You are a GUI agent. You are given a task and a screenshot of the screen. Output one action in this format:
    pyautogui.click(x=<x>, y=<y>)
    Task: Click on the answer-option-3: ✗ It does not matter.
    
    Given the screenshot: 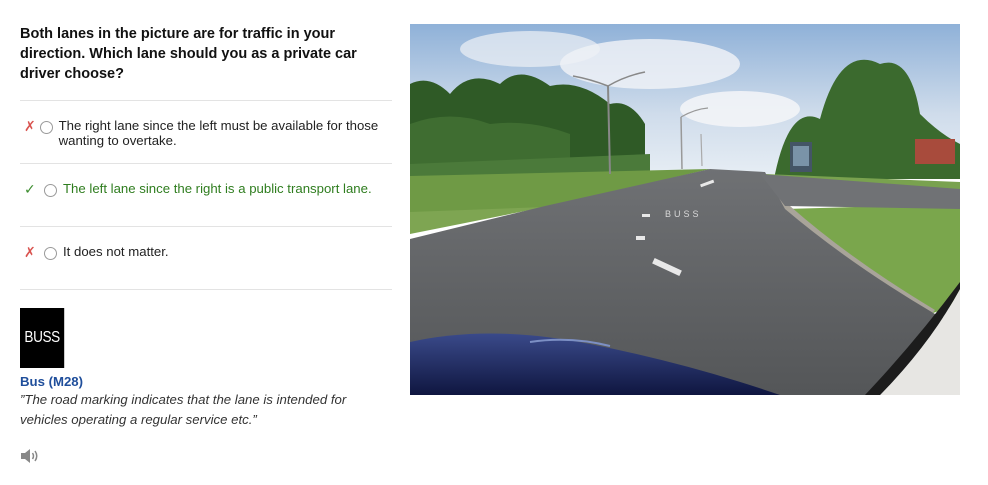 What is the action you would take?
    pyautogui.click(x=206, y=258)
    